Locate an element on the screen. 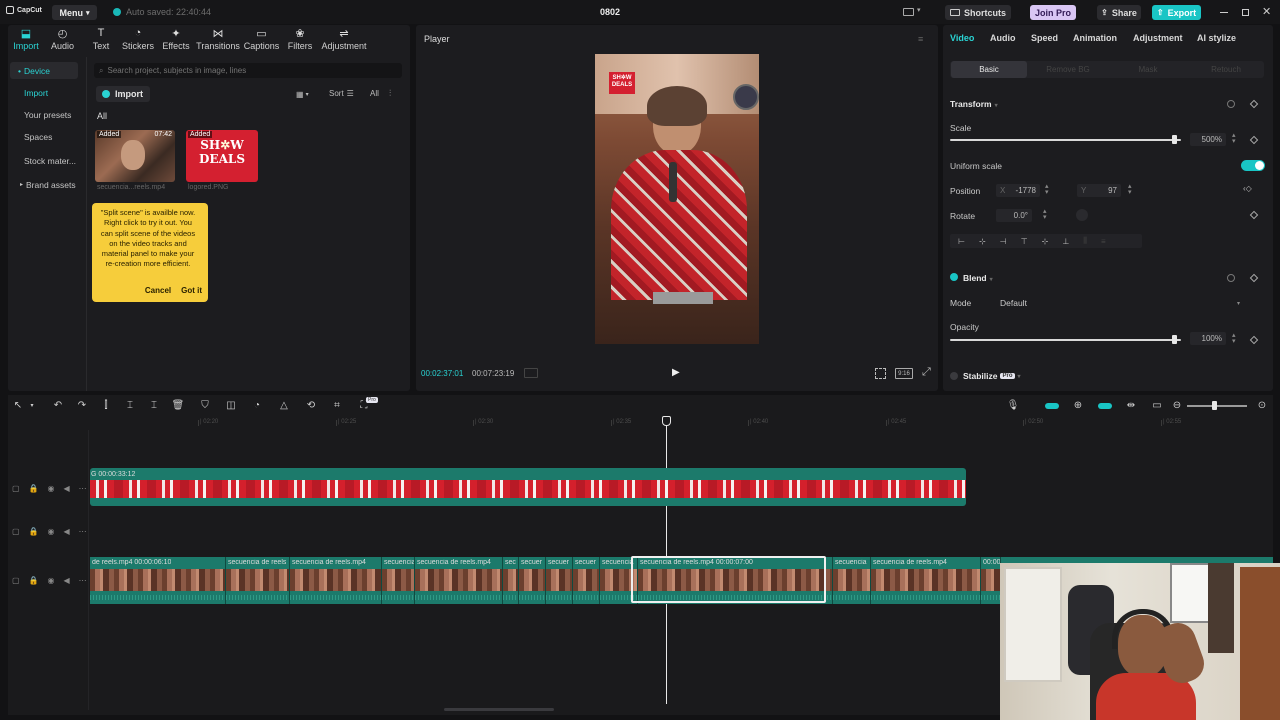 This screenshot has width=1280, height=720. view-toggle: ▦ ▾ is located at coordinates (308, 94).